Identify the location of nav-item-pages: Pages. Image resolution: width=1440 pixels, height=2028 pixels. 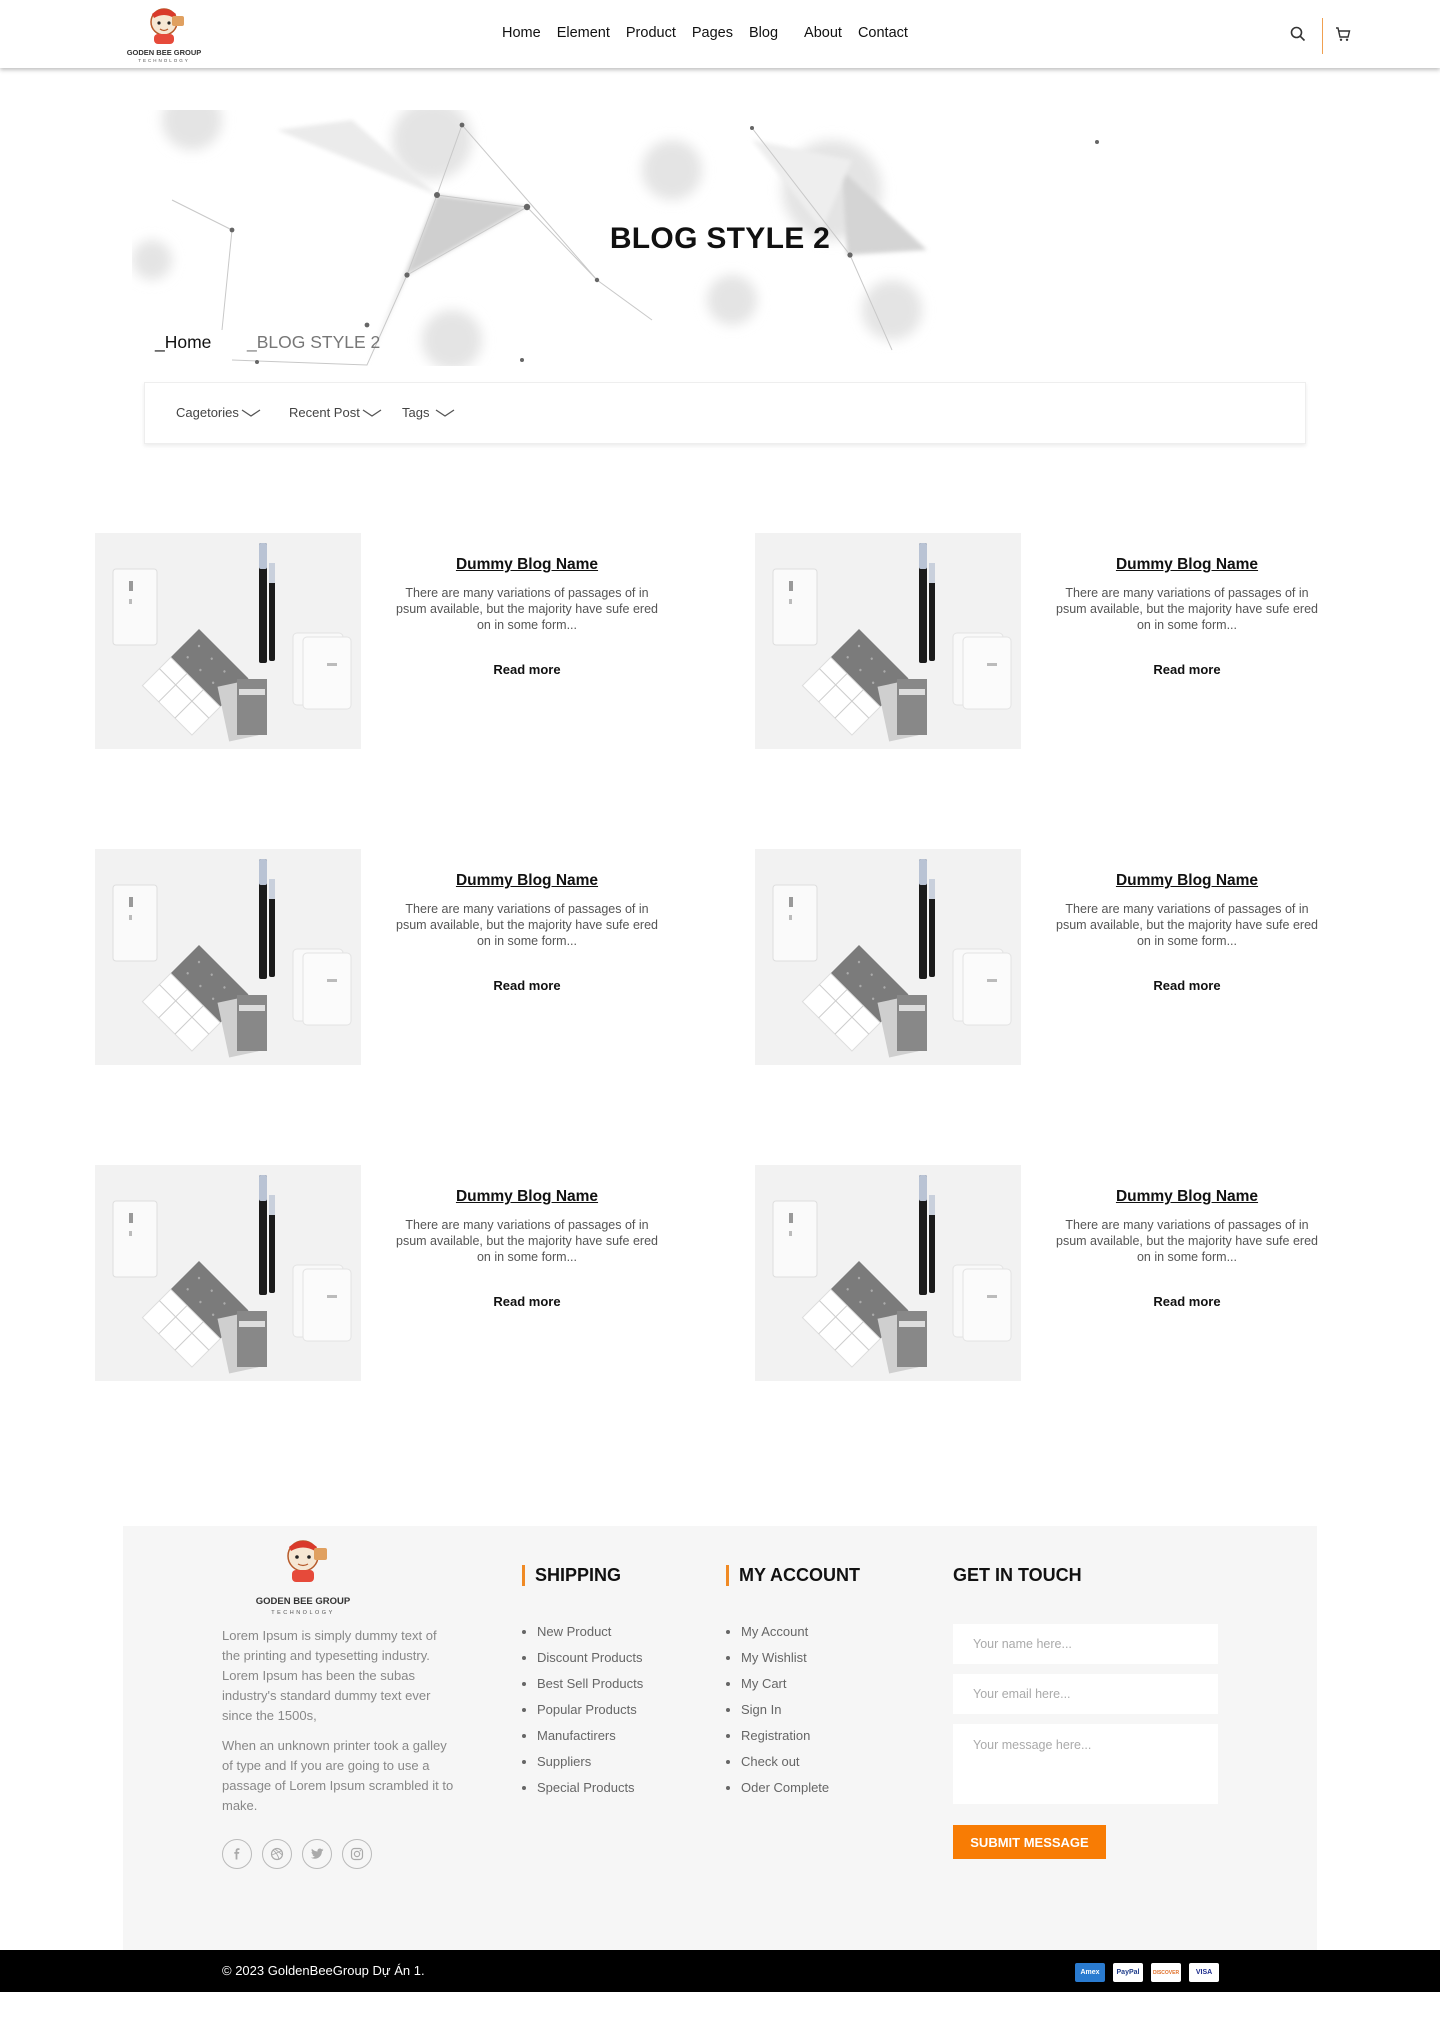
(712, 33).